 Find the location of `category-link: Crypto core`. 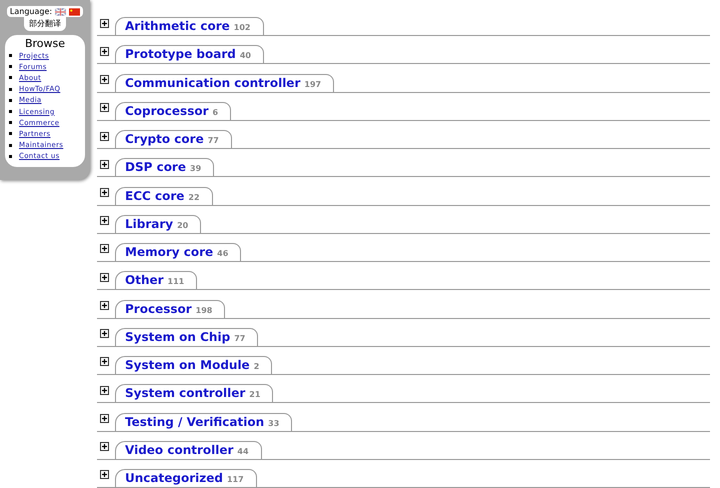

category-link: Crypto core is located at coordinates (164, 139).